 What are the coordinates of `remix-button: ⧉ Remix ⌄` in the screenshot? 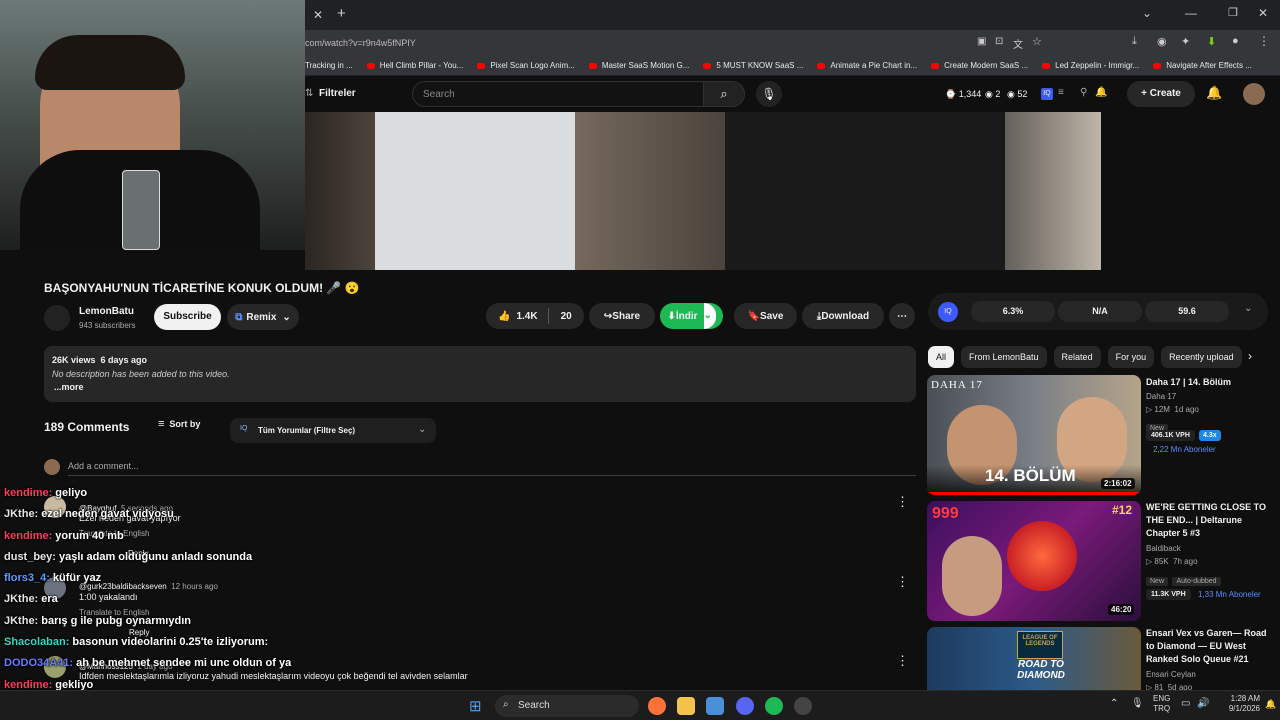 It's located at (263, 317).